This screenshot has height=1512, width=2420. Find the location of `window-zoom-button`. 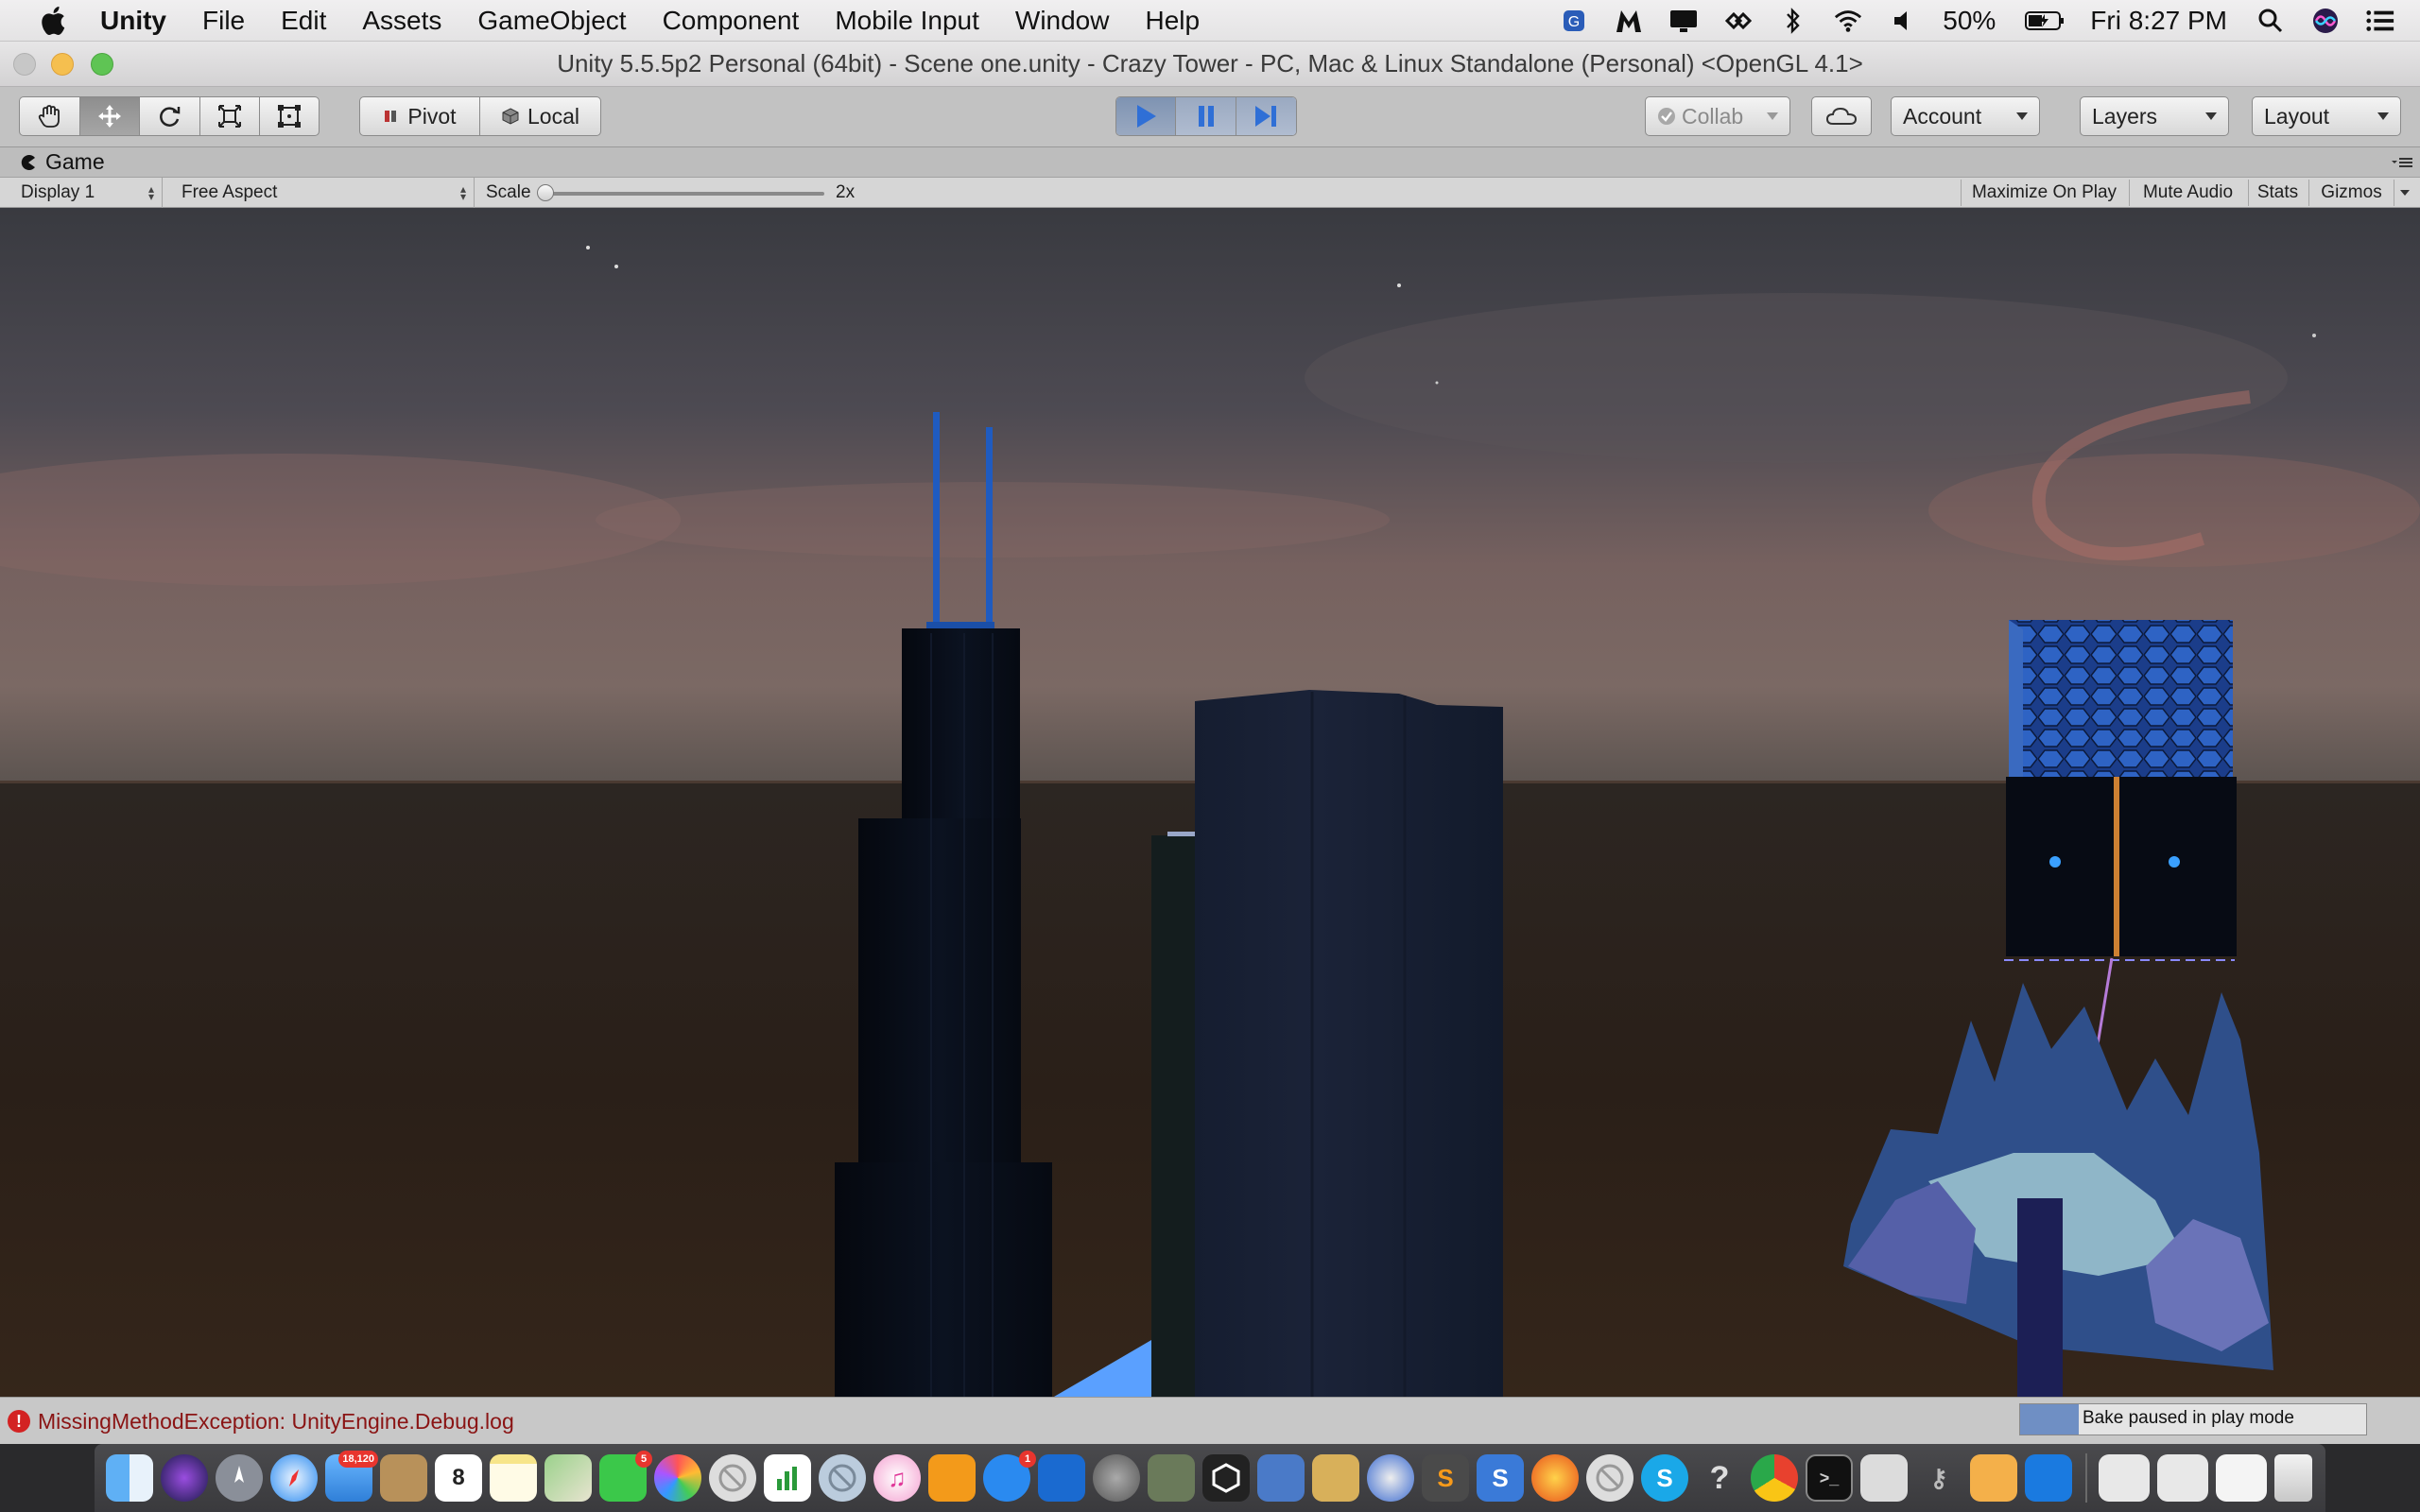

window-zoom-button is located at coordinates (102, 64).